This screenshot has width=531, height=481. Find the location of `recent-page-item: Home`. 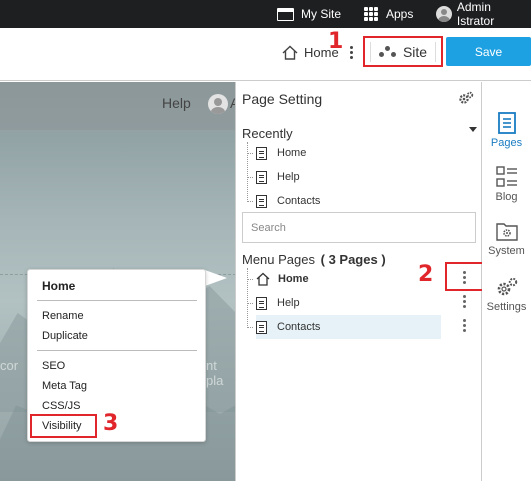

recent-page-item: Home is located at coordinates (281, 153).